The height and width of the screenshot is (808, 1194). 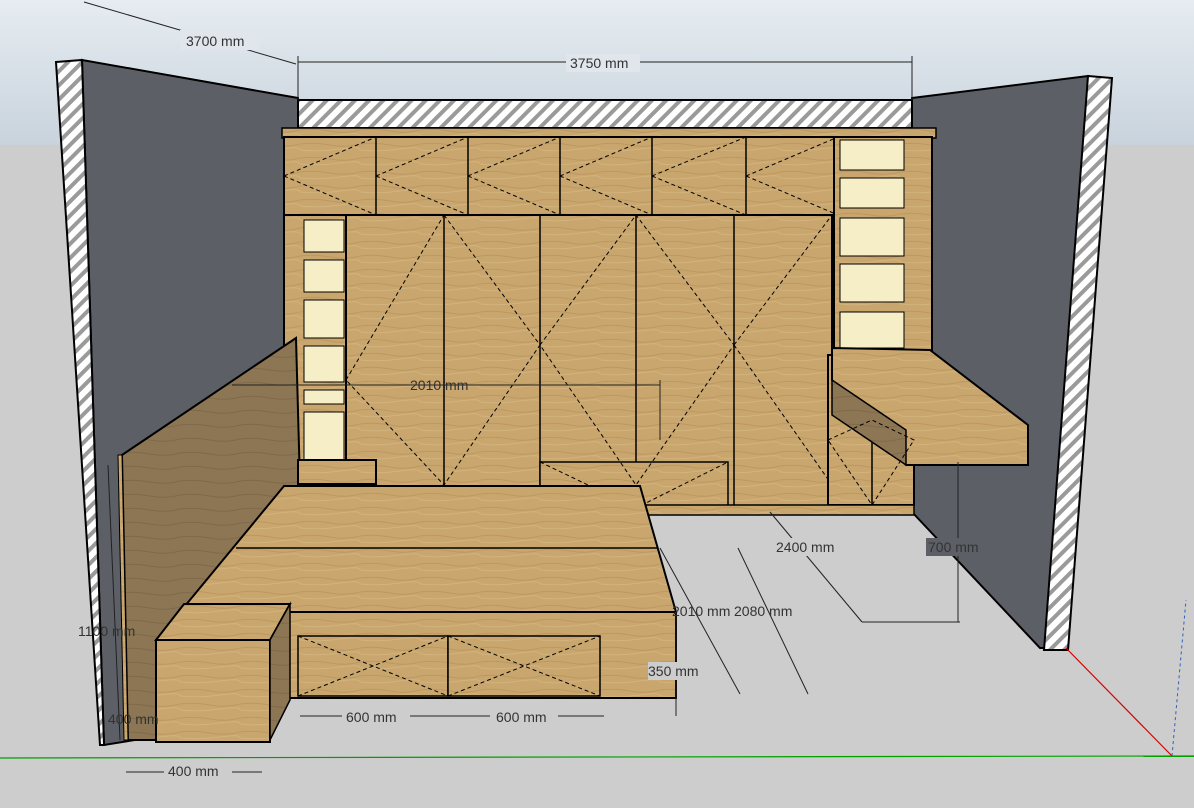 What do you see at coordinates (883, 246) in the screenshot?
I see `right-shelf-unit` at bounding box center [883, 246].